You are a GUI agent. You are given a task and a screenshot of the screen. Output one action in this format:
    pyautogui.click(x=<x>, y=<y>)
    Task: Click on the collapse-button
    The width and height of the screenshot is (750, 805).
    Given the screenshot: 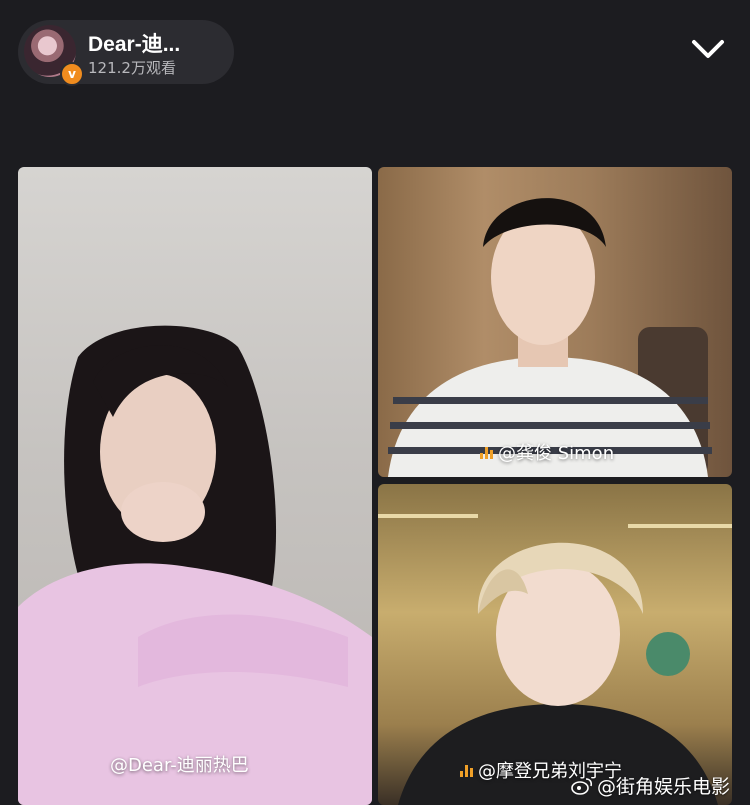 What is the action you would take?
    pyautogui.click(x=708, y=50)
    